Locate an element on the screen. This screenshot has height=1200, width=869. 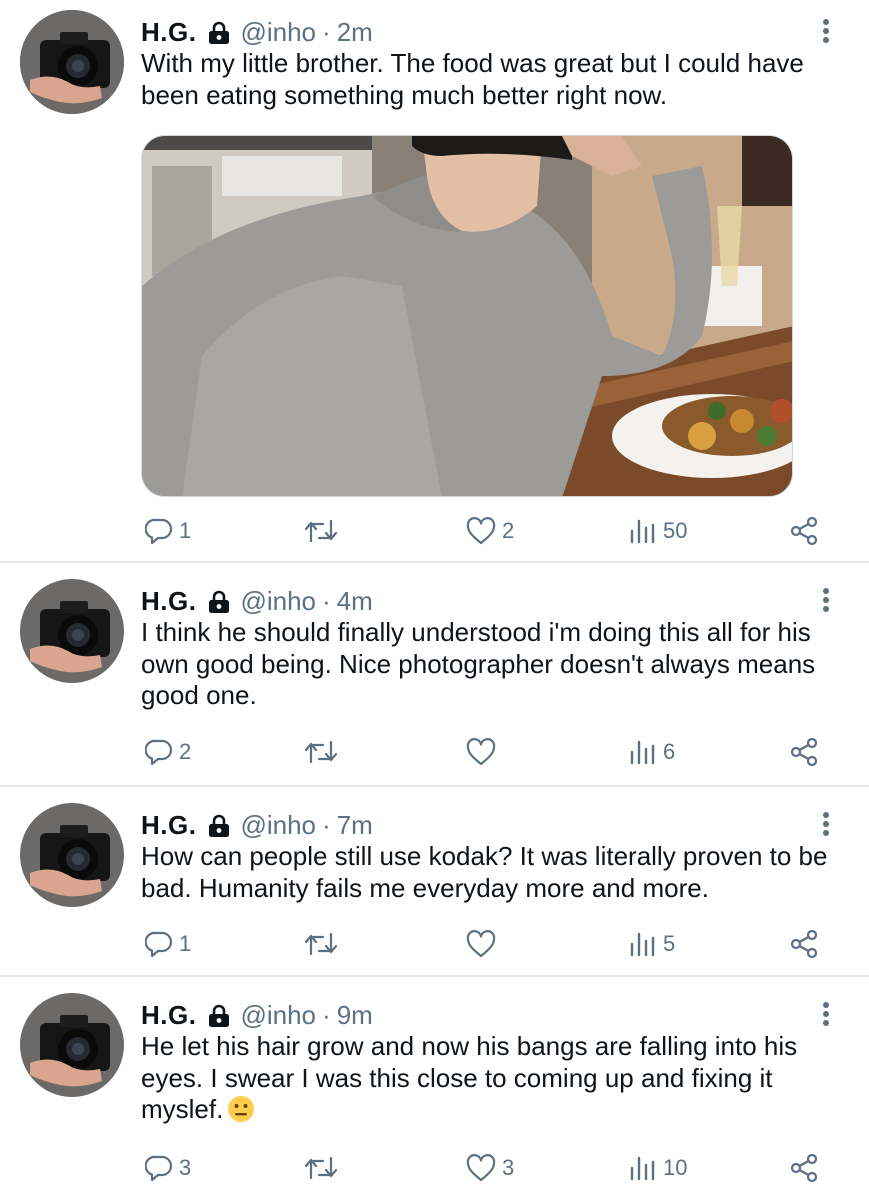
like-button: 2 is located at coordinates (490, 531).